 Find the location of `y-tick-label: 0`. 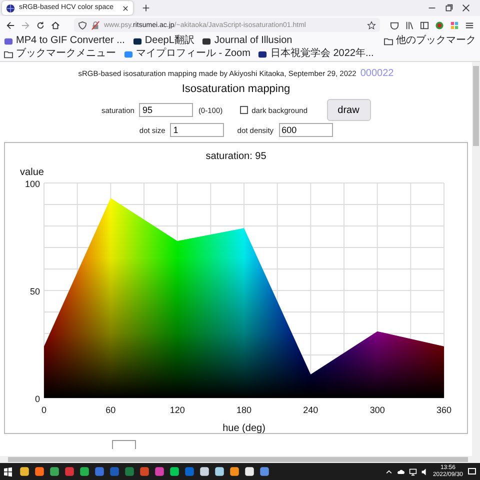

y-tick-label: 0 is located at coordinates (37, 399).